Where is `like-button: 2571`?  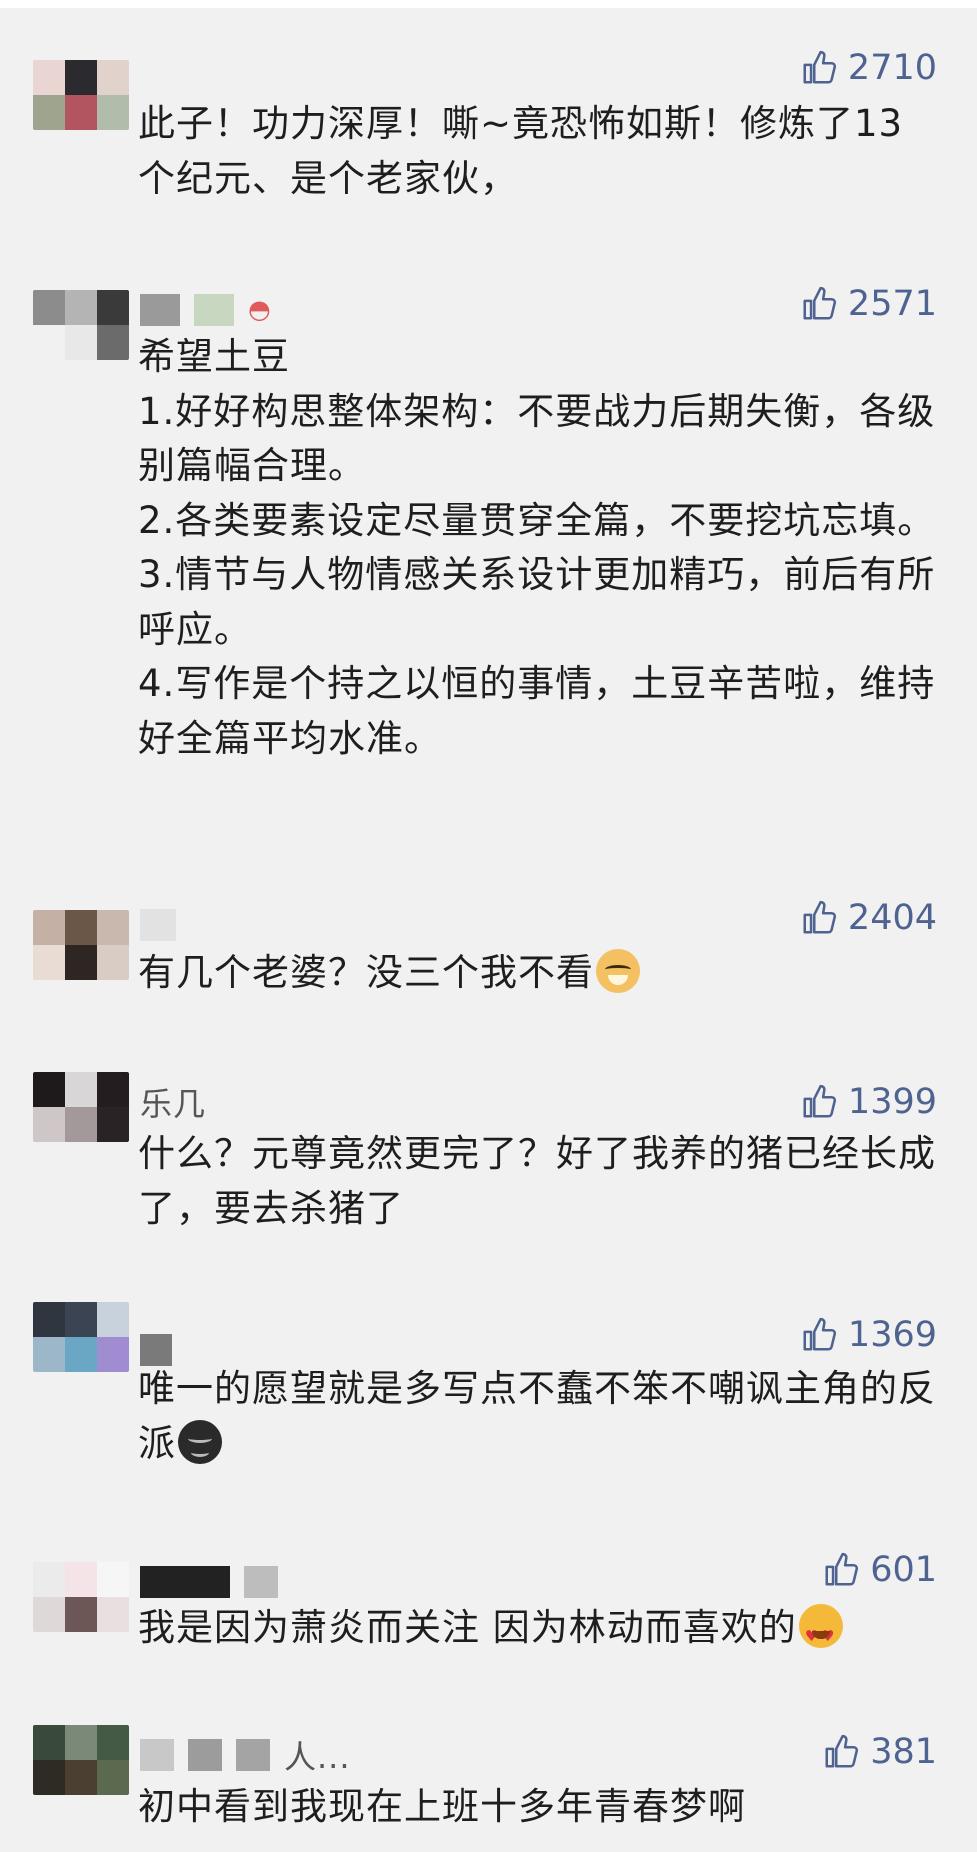 like-button: 2571 is located at coordinates (868, 304).